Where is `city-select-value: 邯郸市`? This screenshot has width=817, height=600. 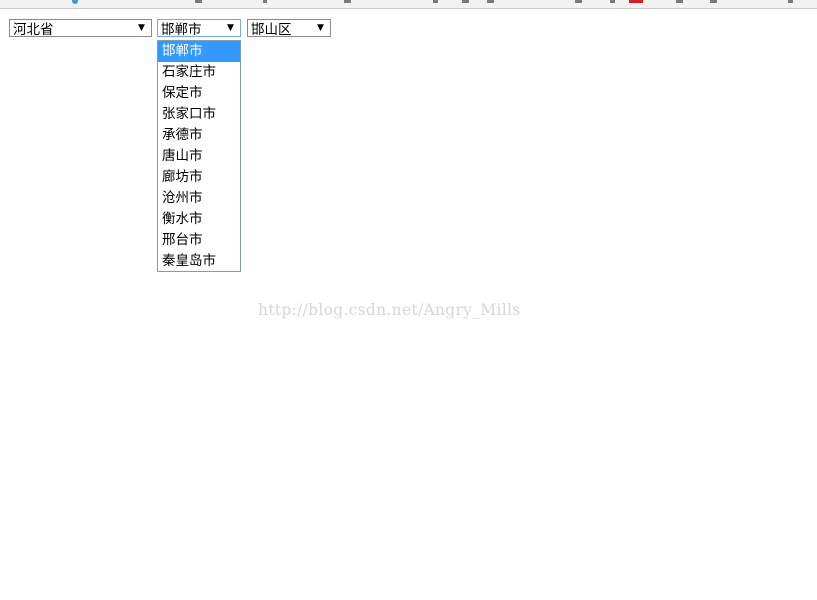
city-select-value: 邯郸市 is located at coordinates (181, 29).